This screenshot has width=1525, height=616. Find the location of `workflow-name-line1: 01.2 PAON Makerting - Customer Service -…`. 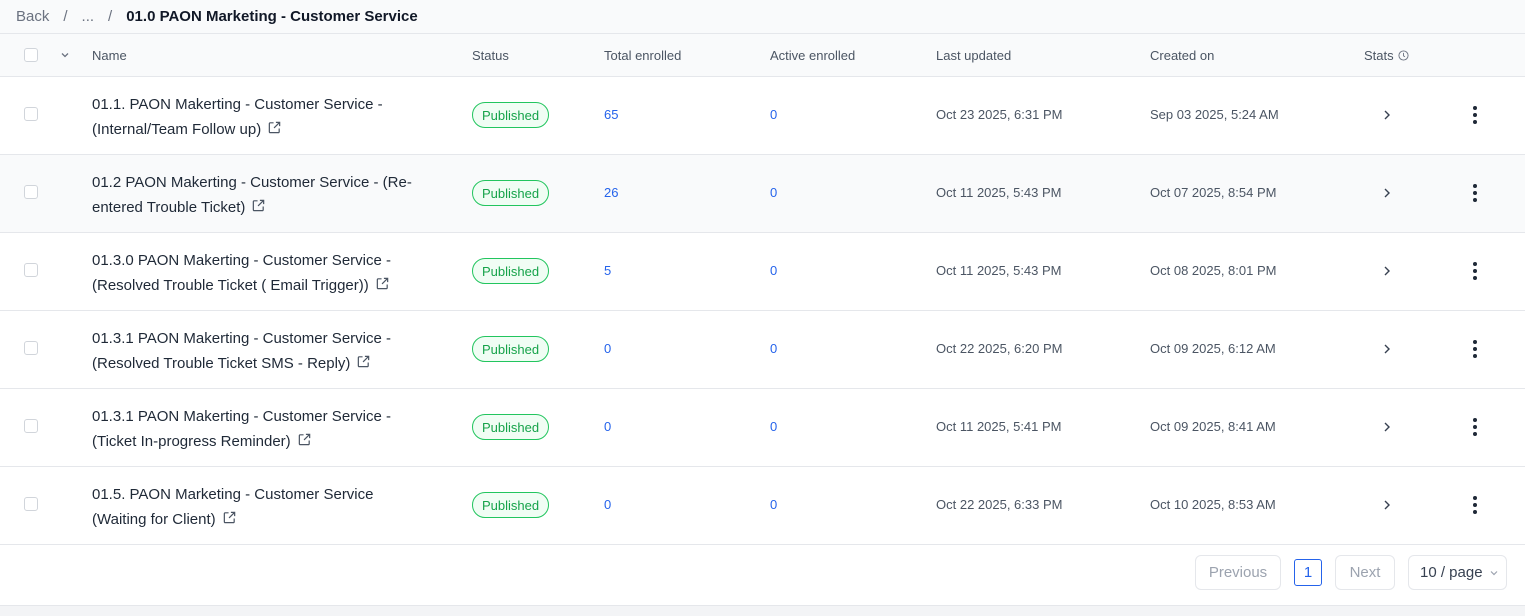

workflow-name-line1: 01.2 PAON Makerting - Customer Service -… is located at coordinates (252, 182).